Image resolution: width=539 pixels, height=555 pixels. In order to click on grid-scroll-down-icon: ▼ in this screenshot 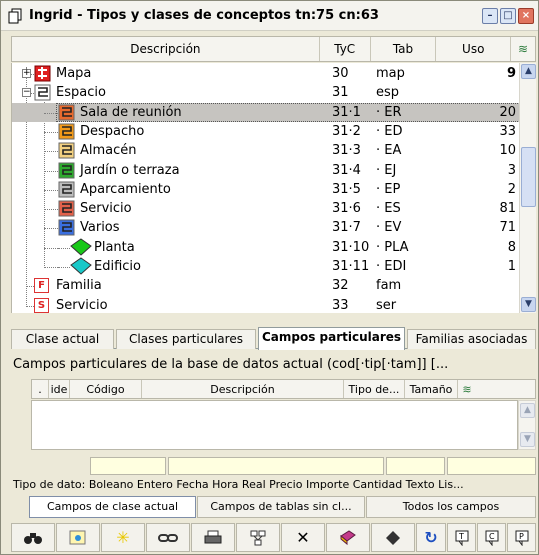, I will do `click(527, 439)`.